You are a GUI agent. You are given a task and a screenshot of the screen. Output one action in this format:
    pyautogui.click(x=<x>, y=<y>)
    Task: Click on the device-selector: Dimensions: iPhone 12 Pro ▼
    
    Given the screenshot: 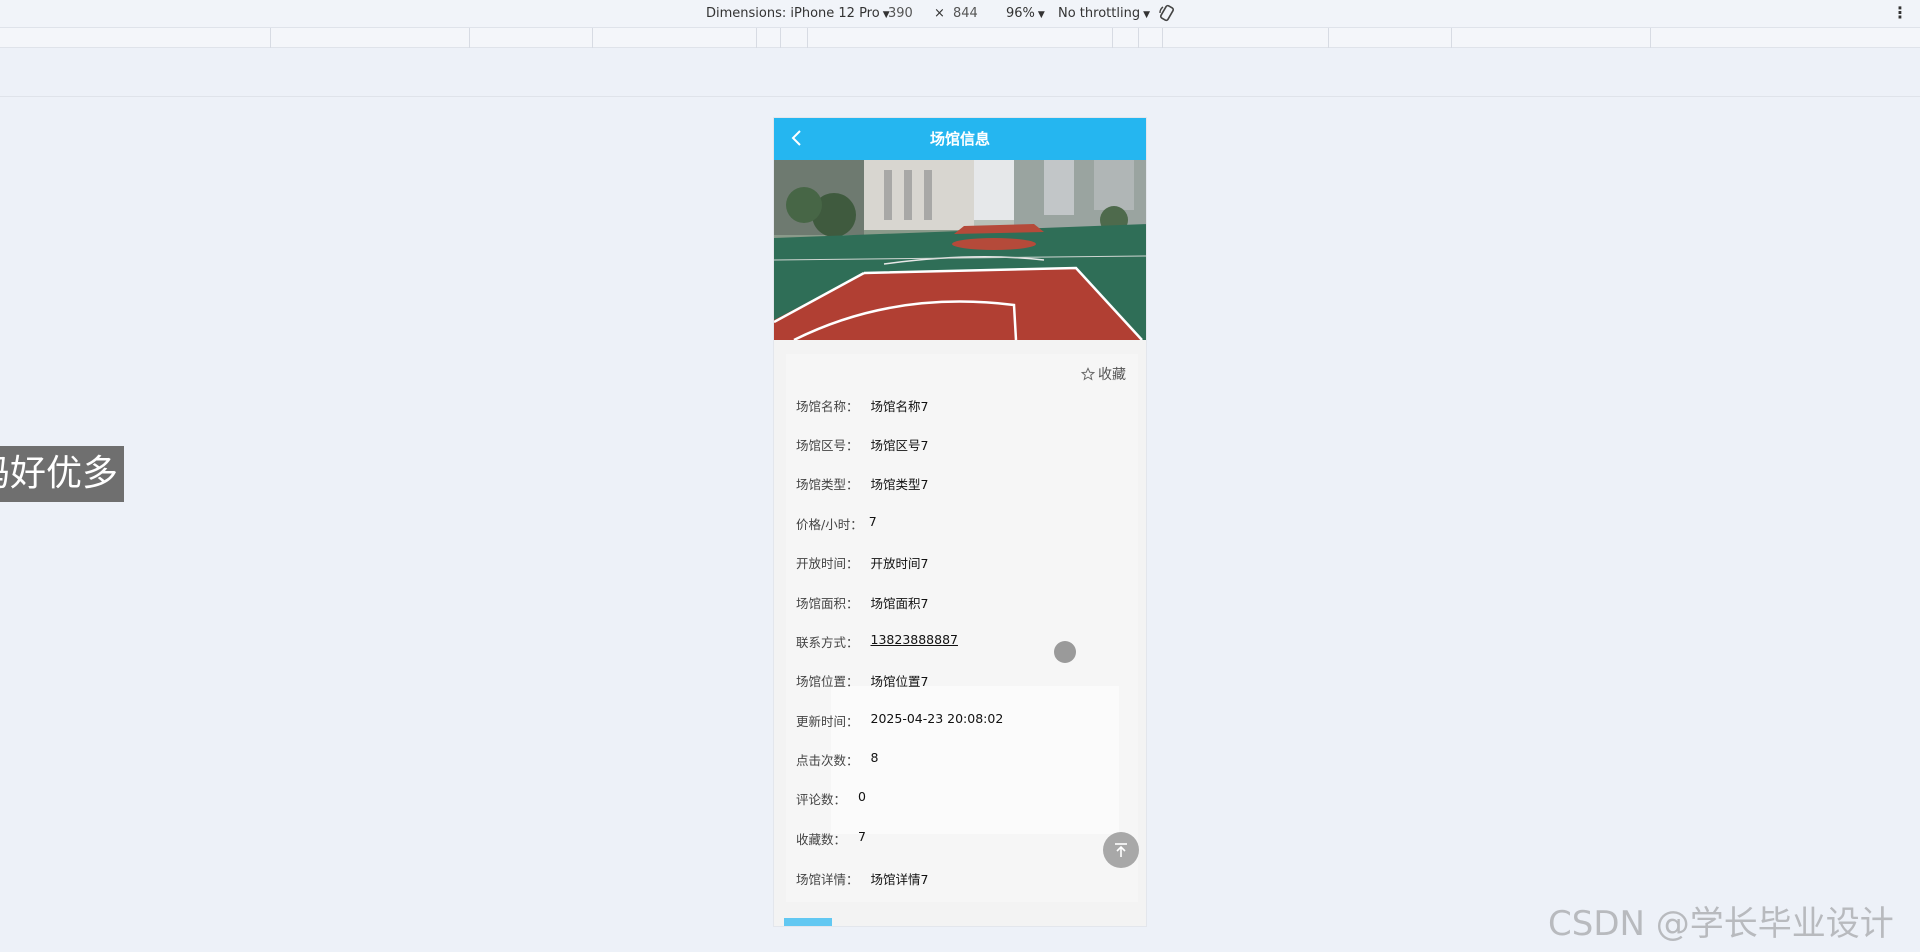 What is the action you would take?
    pyautogui.click(x=798, y=13)
    